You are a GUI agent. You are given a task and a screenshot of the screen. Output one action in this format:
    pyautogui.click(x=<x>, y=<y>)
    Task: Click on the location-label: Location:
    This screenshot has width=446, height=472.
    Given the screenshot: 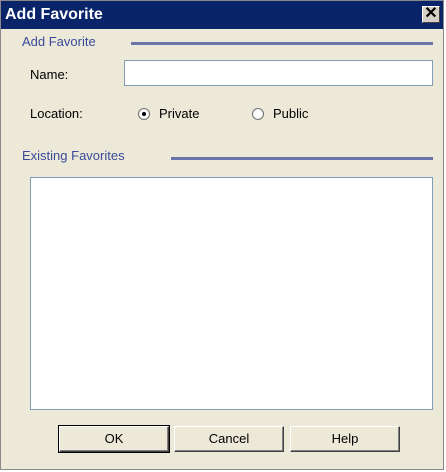 What is the action you would take?
    pyautogui.click(x=56, y=113)
    